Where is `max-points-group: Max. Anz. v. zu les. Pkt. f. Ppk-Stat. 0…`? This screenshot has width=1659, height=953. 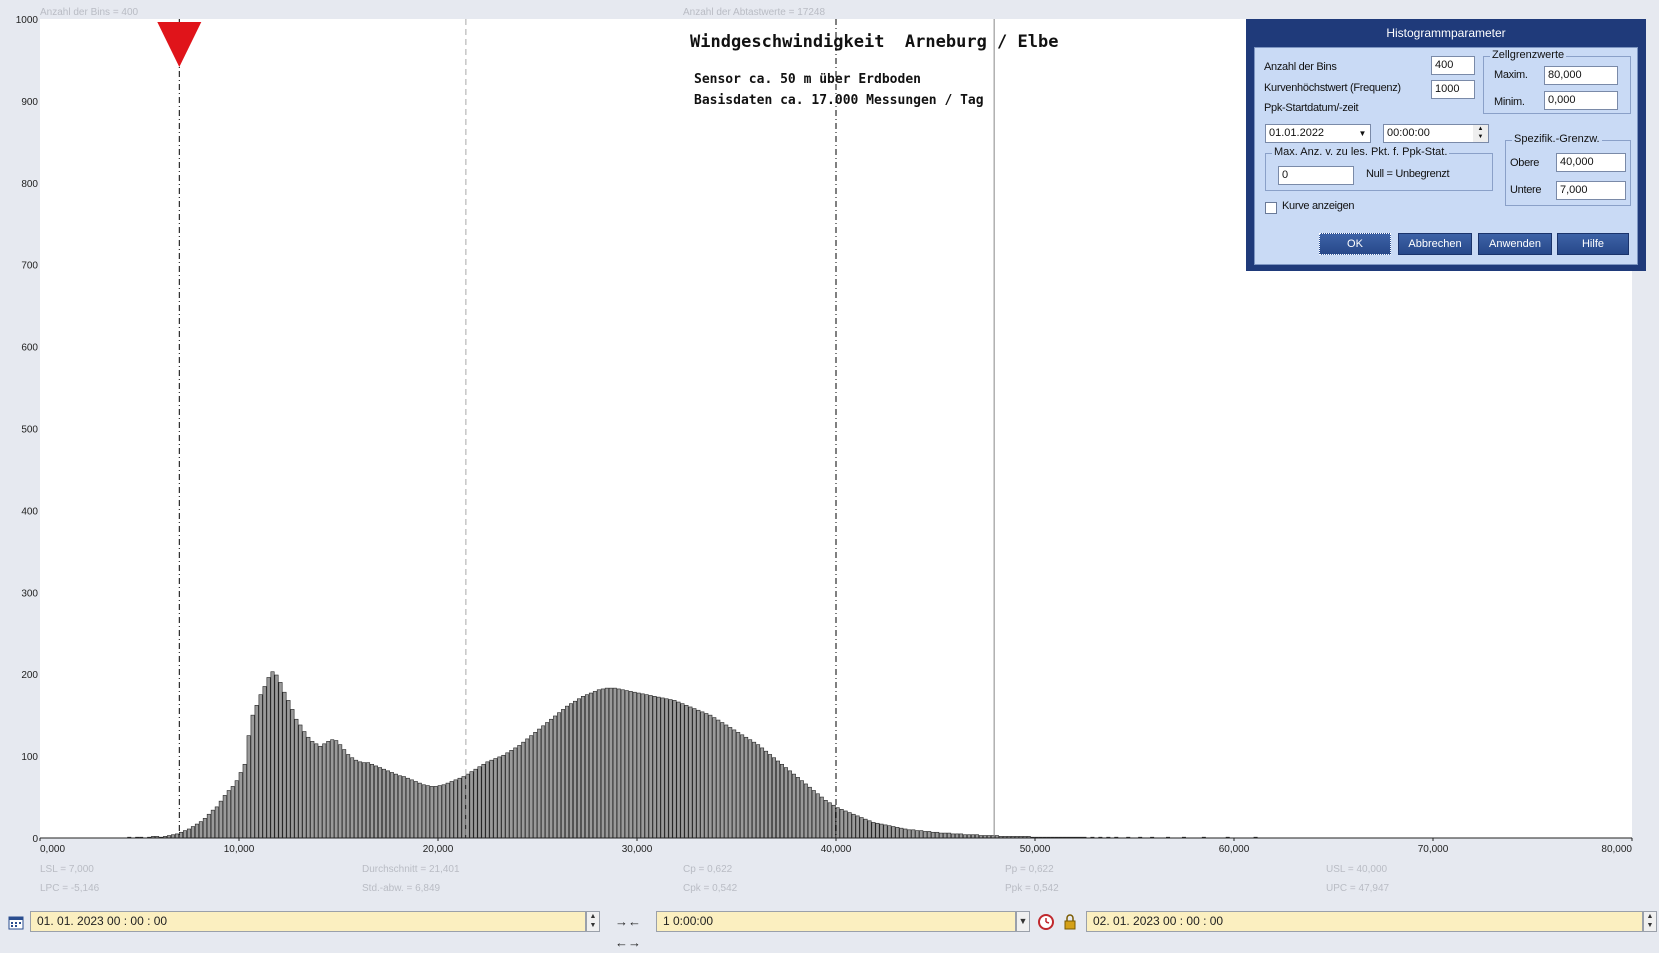 max-points-group: Max. Anz. v. zu les. Pkt. f. Ppk-Stat. 0… is located at coordinates (1379, 168).